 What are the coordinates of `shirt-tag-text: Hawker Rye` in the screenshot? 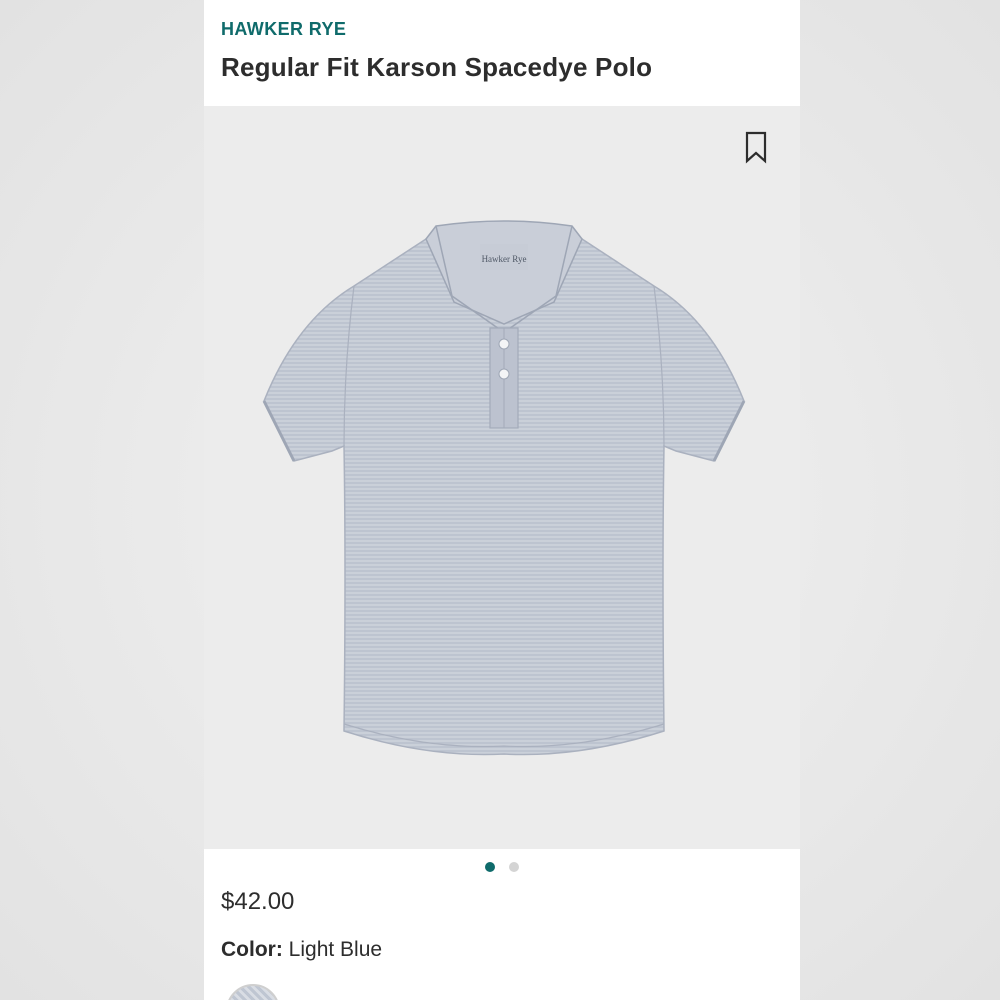 It's located at (504, 259).